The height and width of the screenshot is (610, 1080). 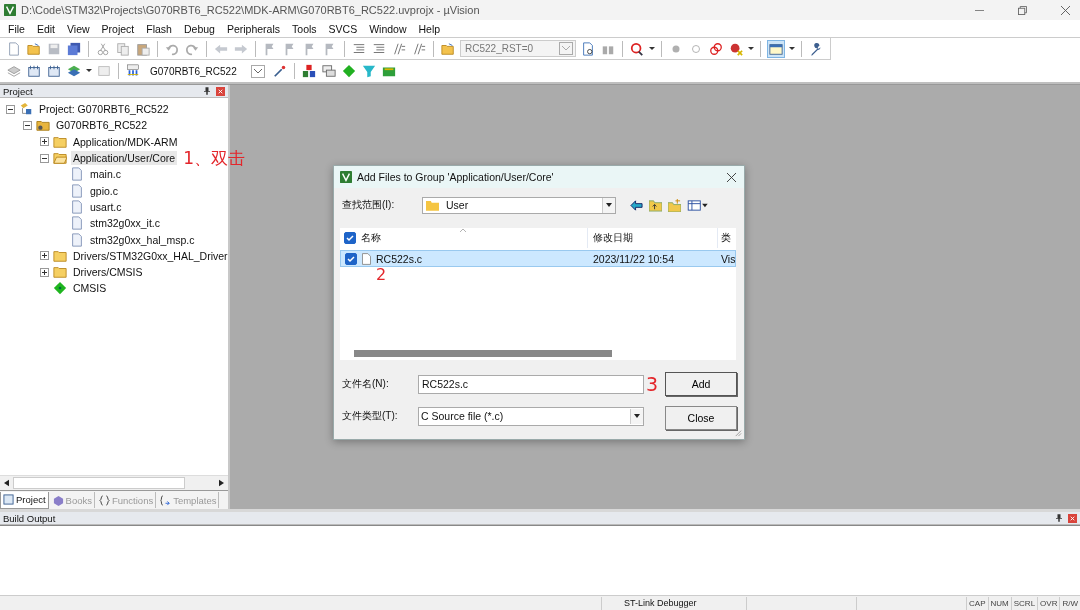 I want to click on tree-item: Drivers/STM32G0xx_HAL_Driver, so click(x=150, y=255).